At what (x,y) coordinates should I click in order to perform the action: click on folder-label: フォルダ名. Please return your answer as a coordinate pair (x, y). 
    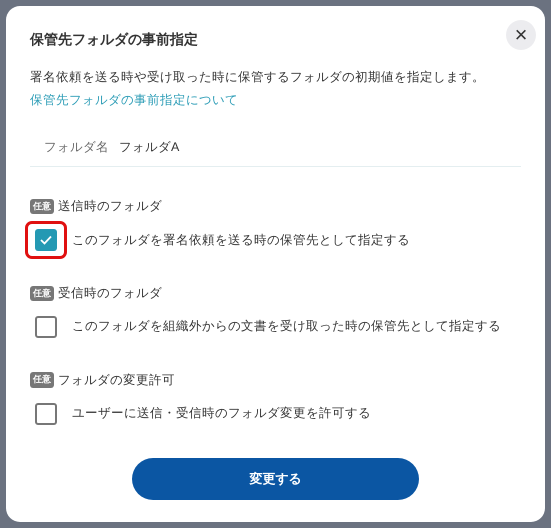
    Looking at the image, I should click on (76, 147).